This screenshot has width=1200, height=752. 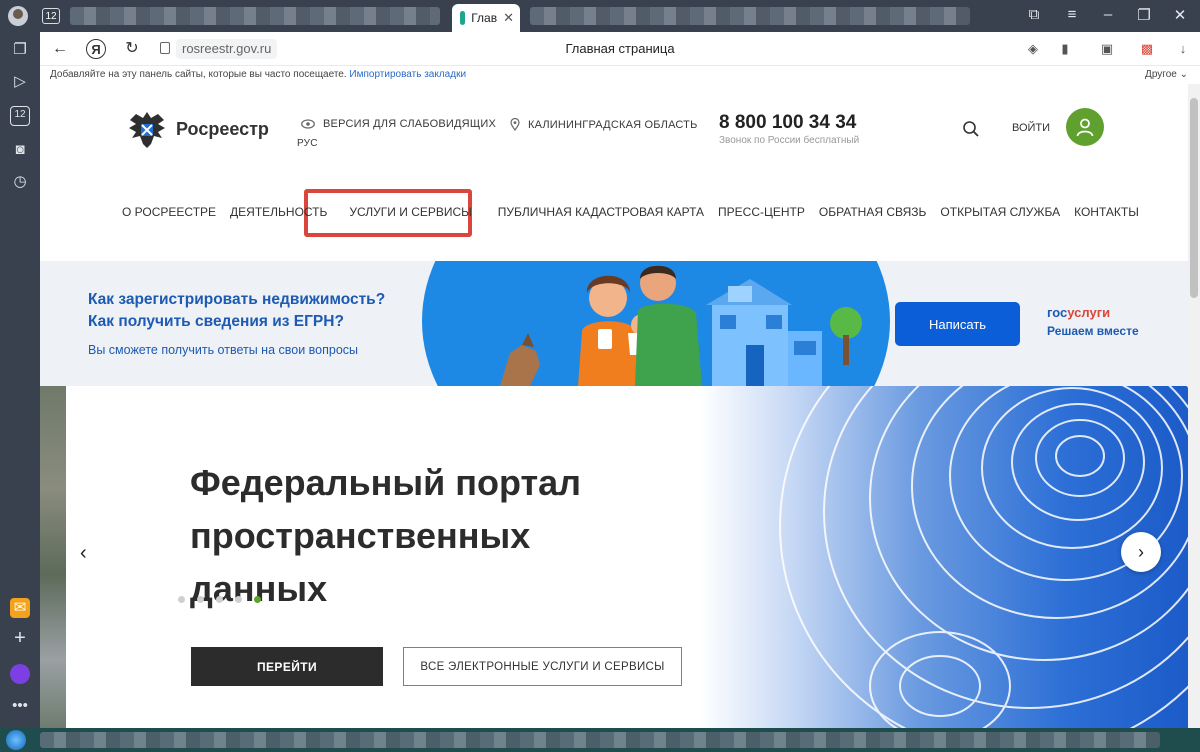 What do you see at coordinates (750, 16) in the screenshot?
I see `blurred-tabs-right` at bounding box center [750, 16].